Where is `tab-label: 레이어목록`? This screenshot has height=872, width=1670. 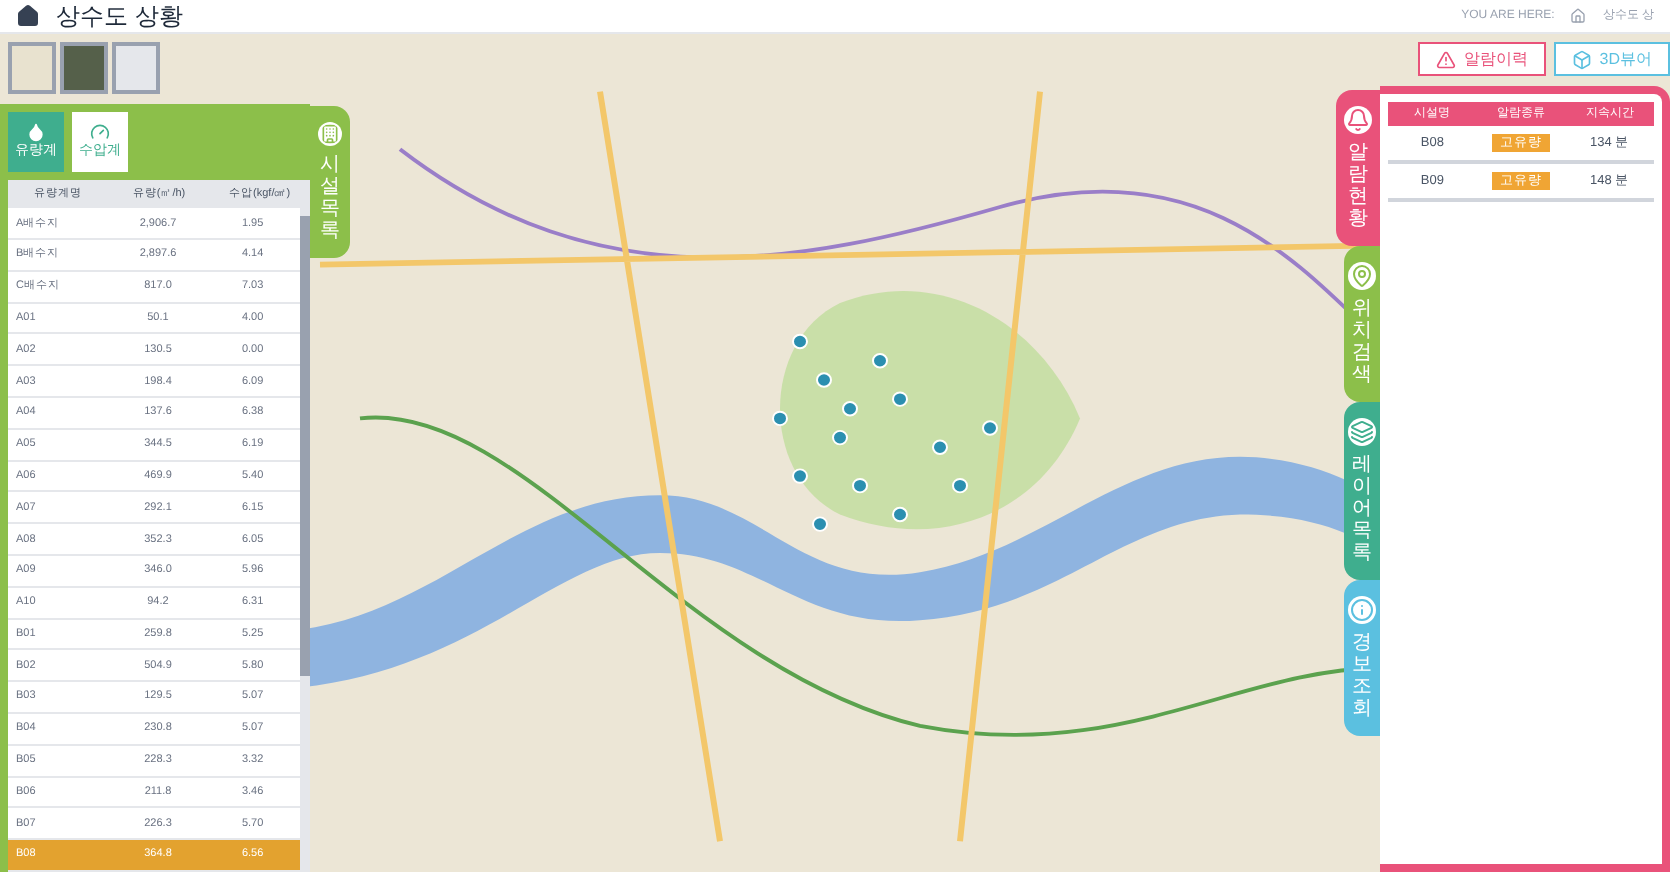
tab-label: 레이어목록 is located at coordinates (1362, 509).